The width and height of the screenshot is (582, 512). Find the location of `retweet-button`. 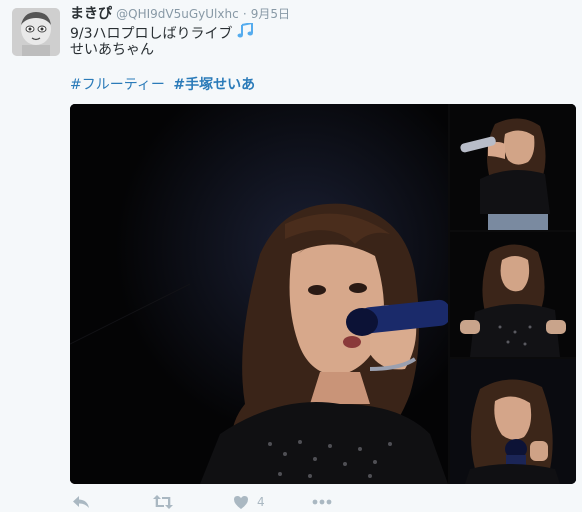

retweet-button is located at coordinates (163, 502).